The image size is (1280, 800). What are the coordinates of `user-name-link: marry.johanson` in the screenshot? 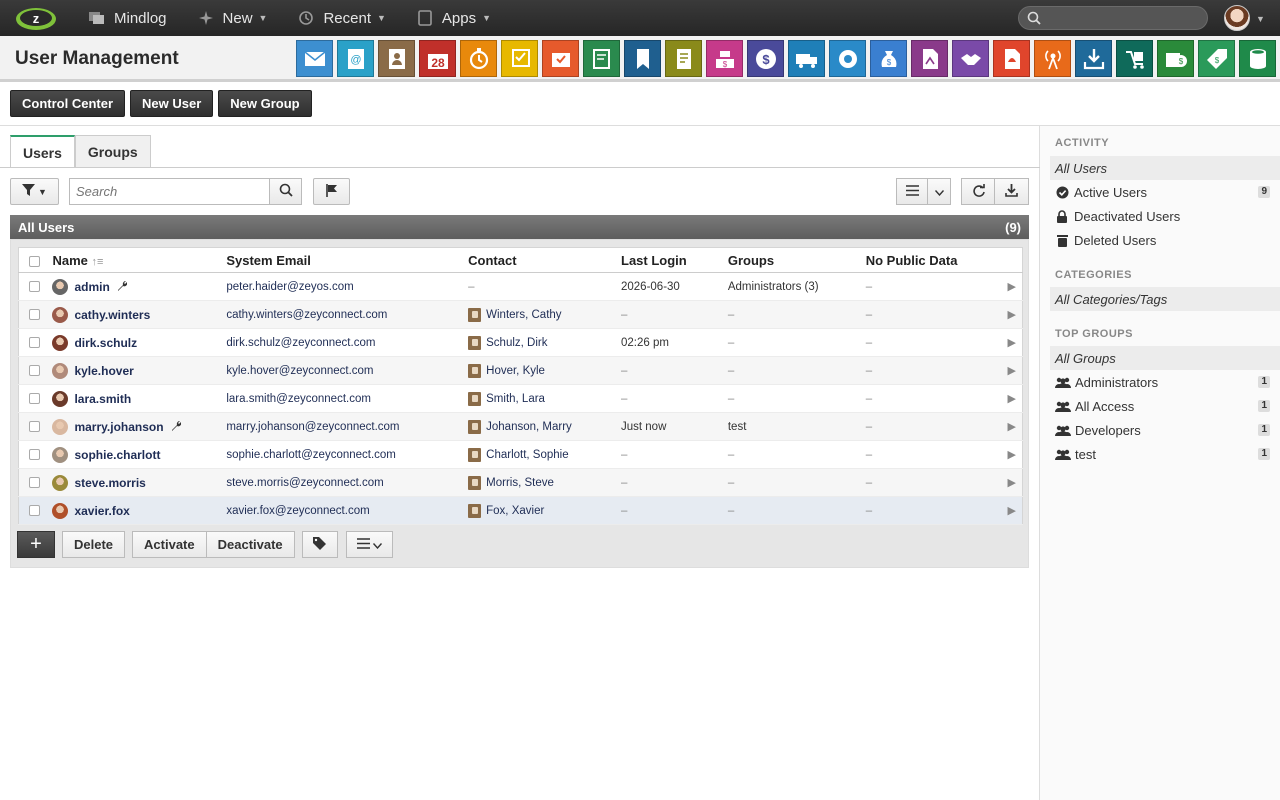 It's located at (139, 426).